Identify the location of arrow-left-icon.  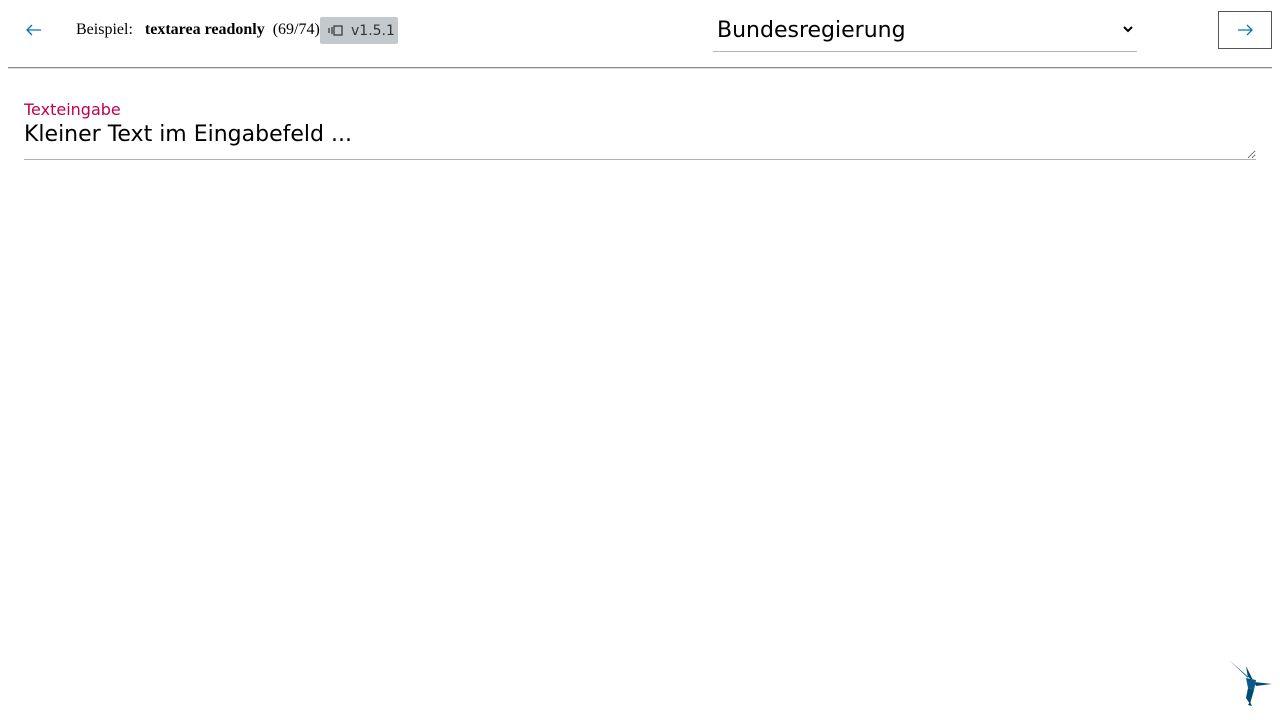
(33, 30).